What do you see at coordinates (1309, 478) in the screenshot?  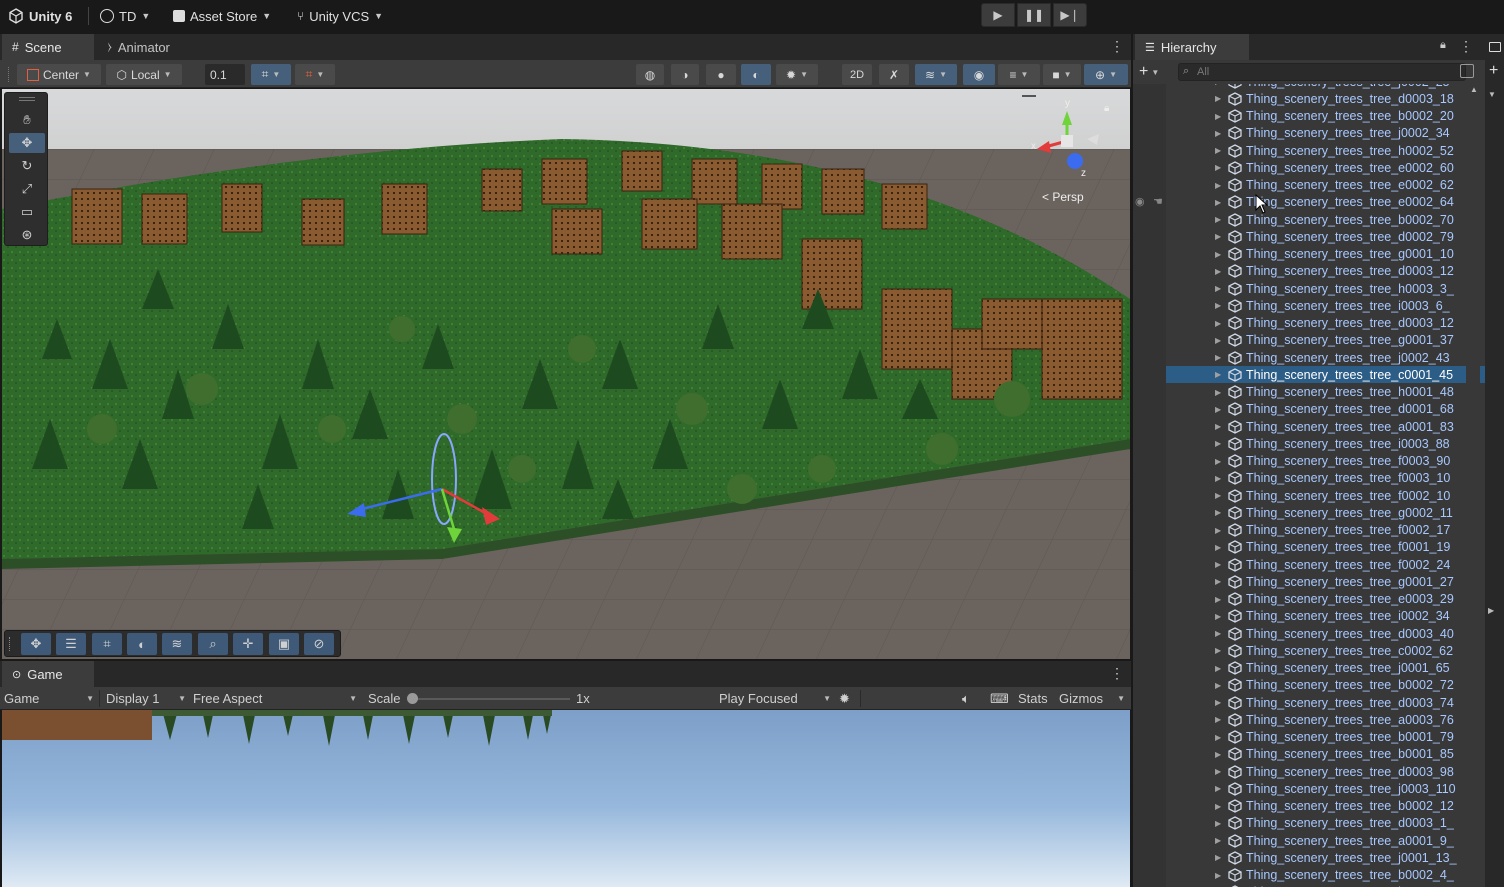 I see `hierarchy-item: ▶ Thing_scenery_trees_tree_f0003_10` at bounding box center [1309, 478].